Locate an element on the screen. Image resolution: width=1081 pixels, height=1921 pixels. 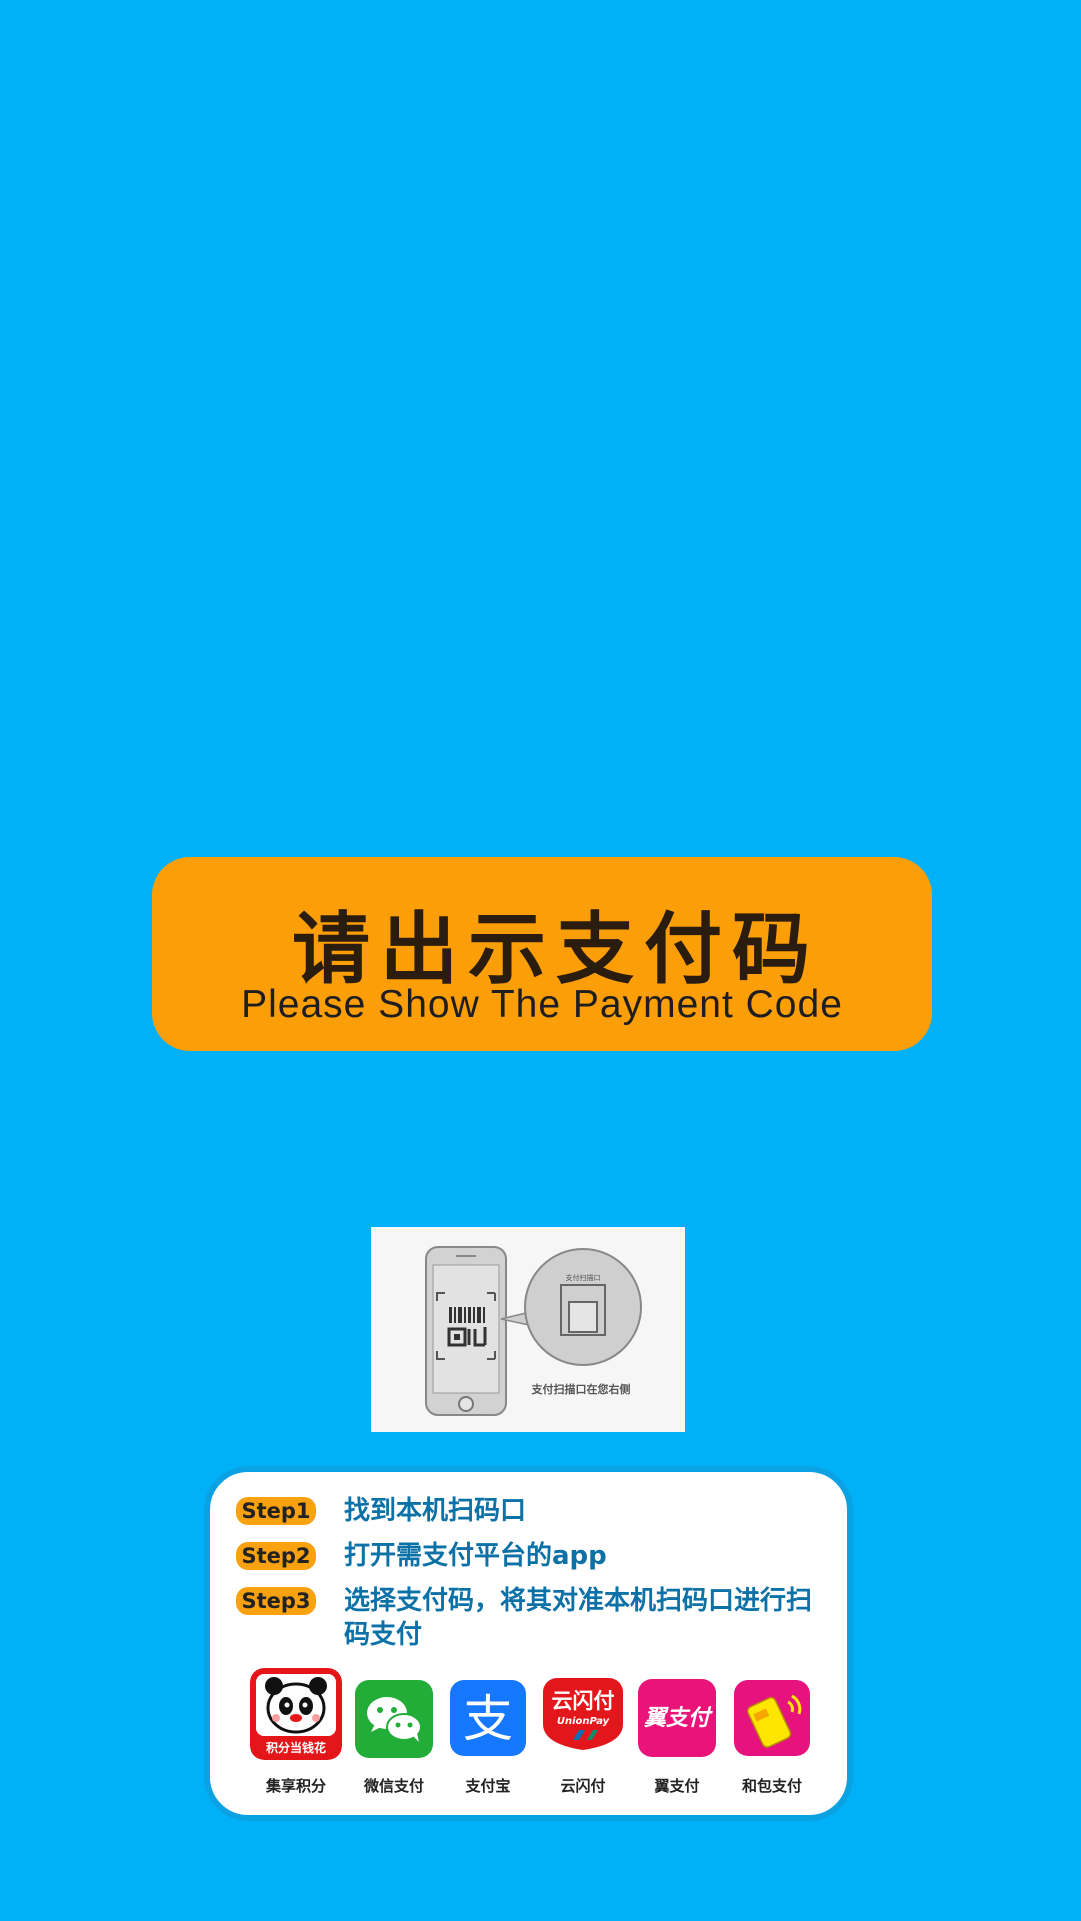
panda-icon: 积分当钱花 is located at coordinates (296, 1714).